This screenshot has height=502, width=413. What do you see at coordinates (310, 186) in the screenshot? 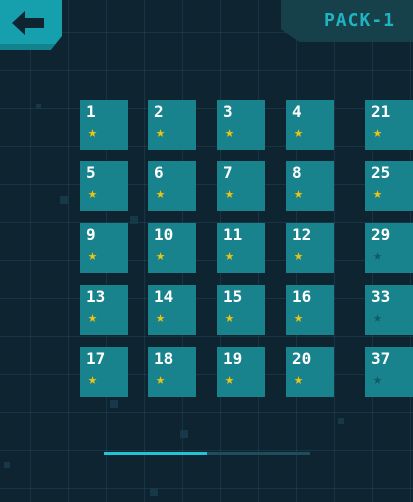
I see `level-tile-8: 8 ★` at bounding box center [310, 186].